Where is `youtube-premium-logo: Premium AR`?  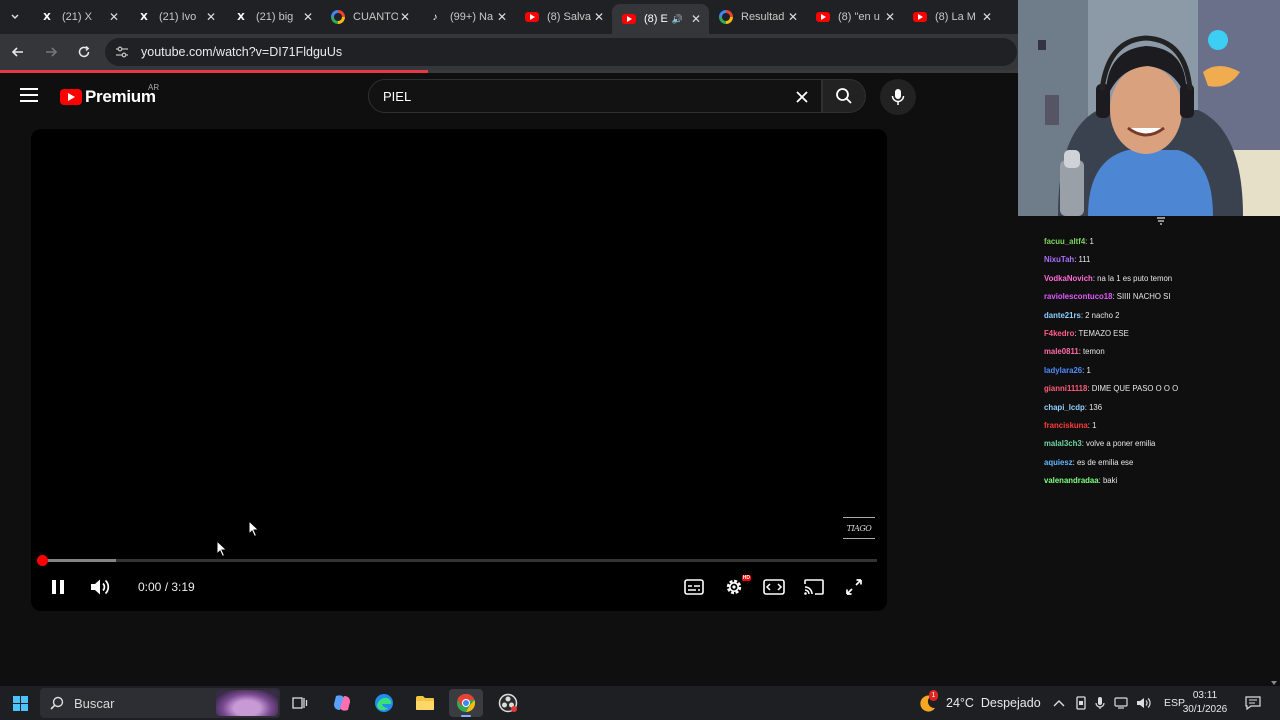 youtube-premium-logo: Premium AR is located at coordinates (109, 95).